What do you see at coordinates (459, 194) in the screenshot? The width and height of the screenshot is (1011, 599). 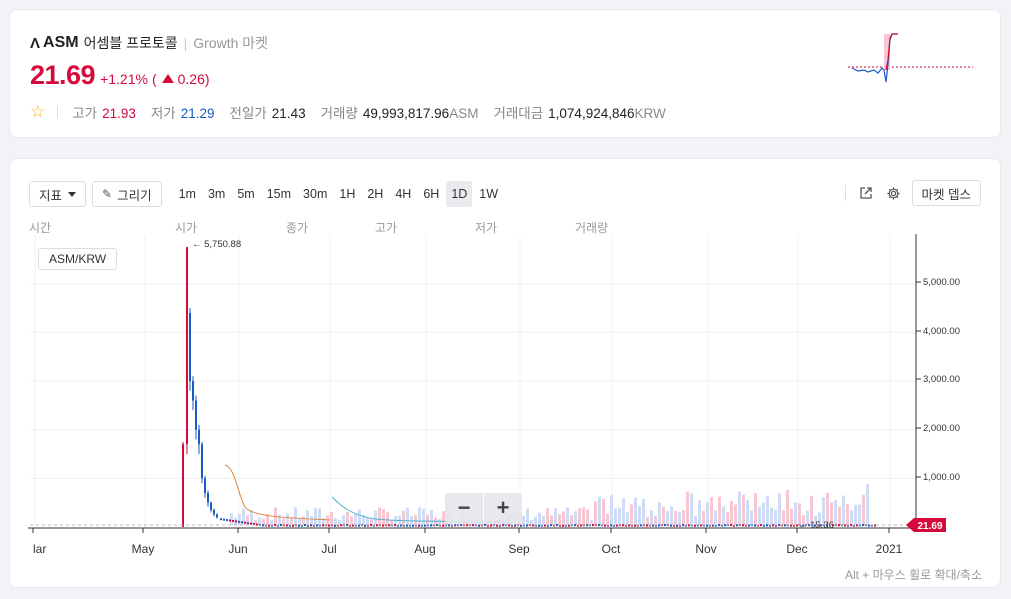 I see `interval-1d: 1D` at bounding box center [459, 194].